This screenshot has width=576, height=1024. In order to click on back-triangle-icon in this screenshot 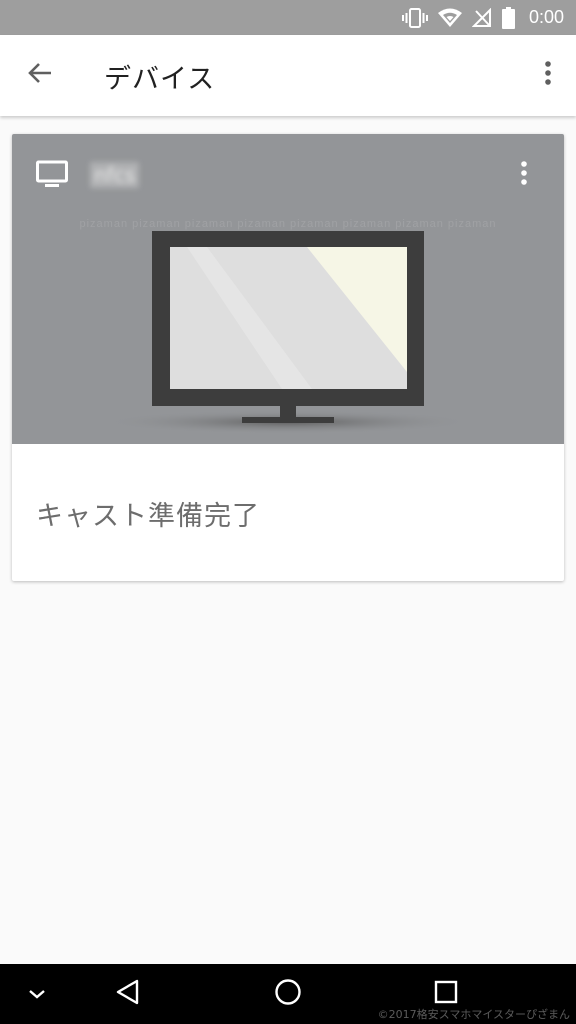, I will do `click(128, 994)`.